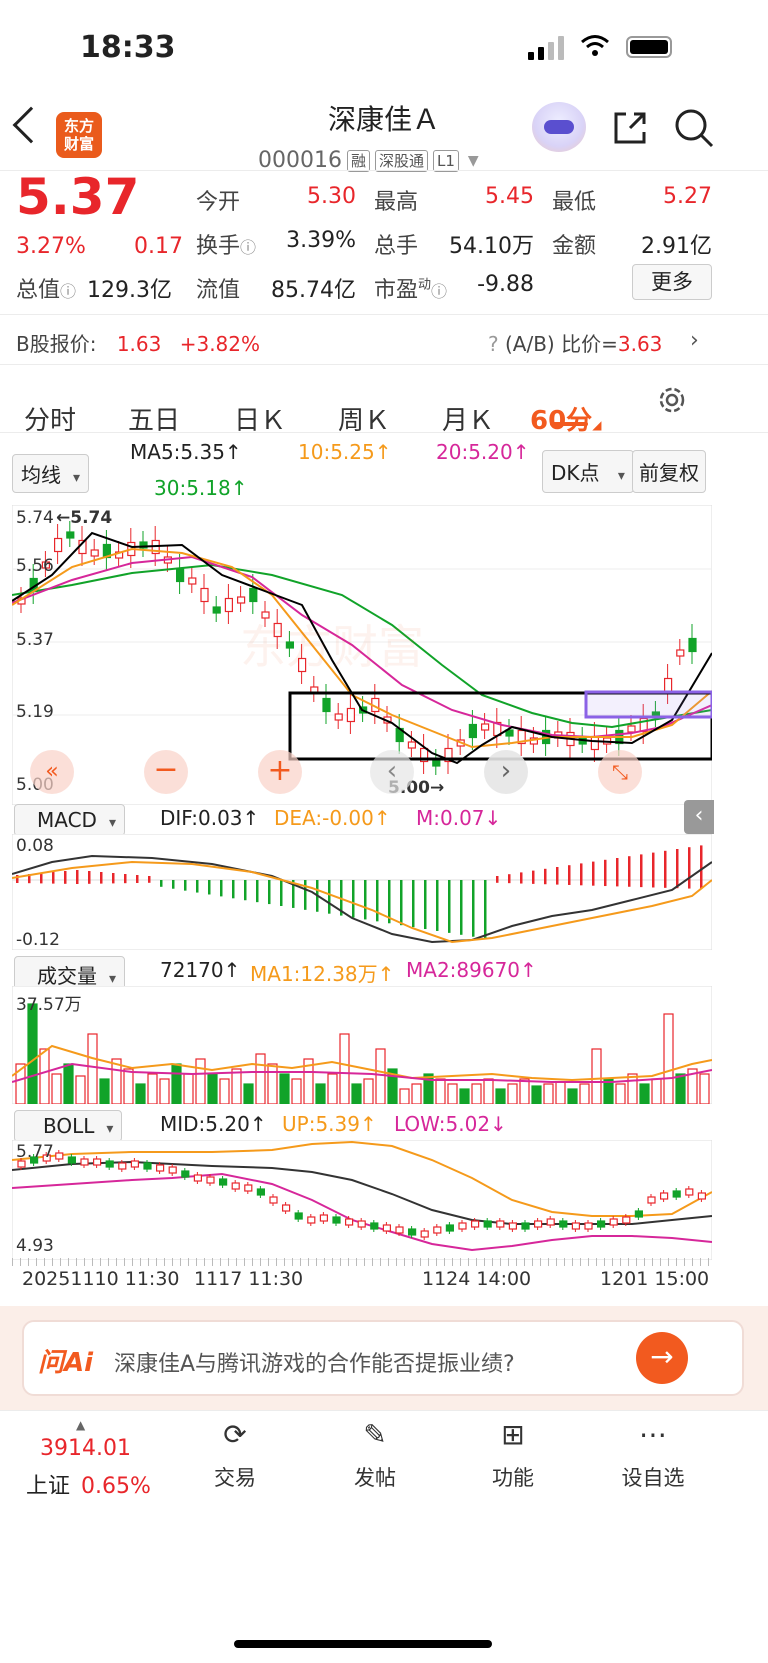 The width and height of the screenshot is (768, 1663). Describe the element at coordinates (450, 1124) in the screenshot. I see `boll-low-legend: LOW:5.02↓` at that location.